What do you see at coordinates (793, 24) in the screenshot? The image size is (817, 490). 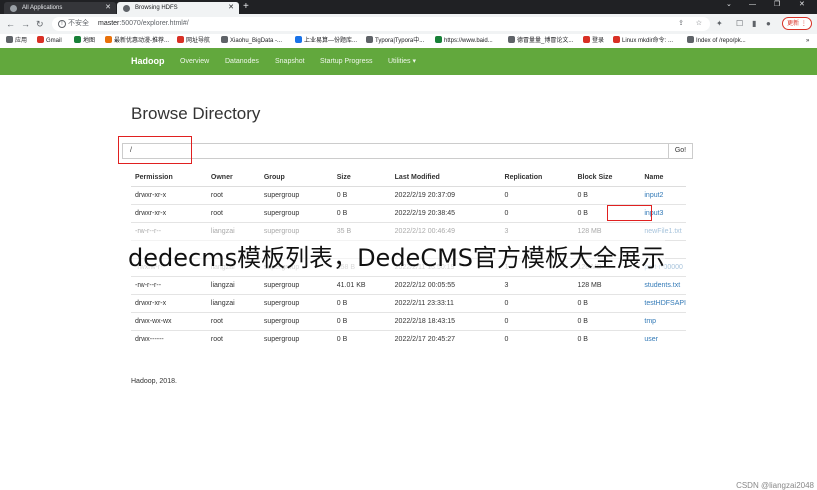 I see `update-label: 更新` at bounding box center [793, 24].